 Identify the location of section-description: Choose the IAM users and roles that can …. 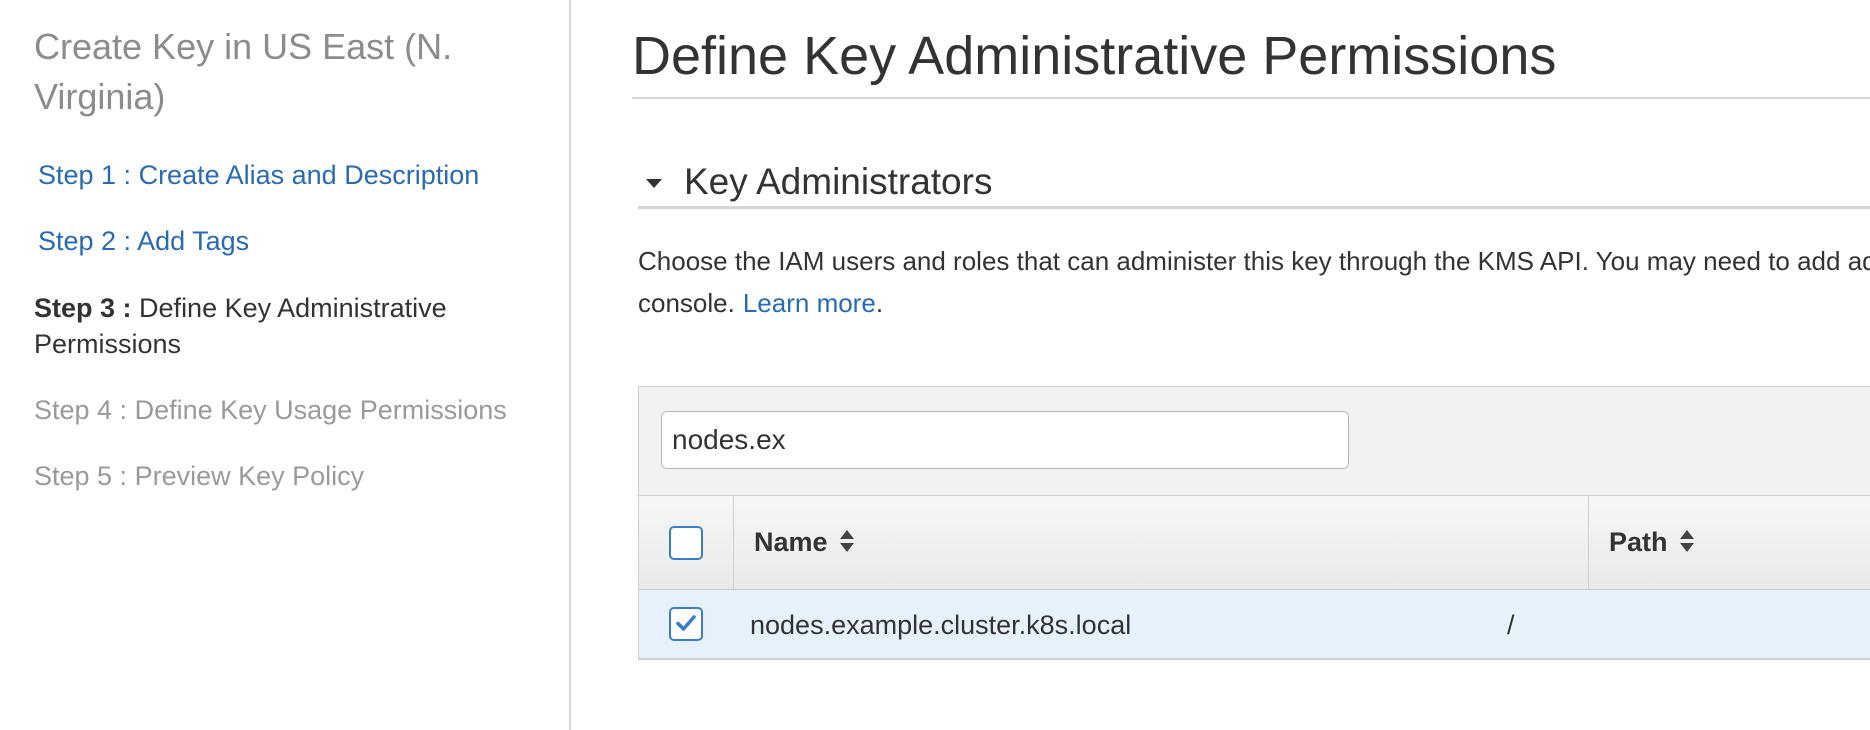
(1254, 282).